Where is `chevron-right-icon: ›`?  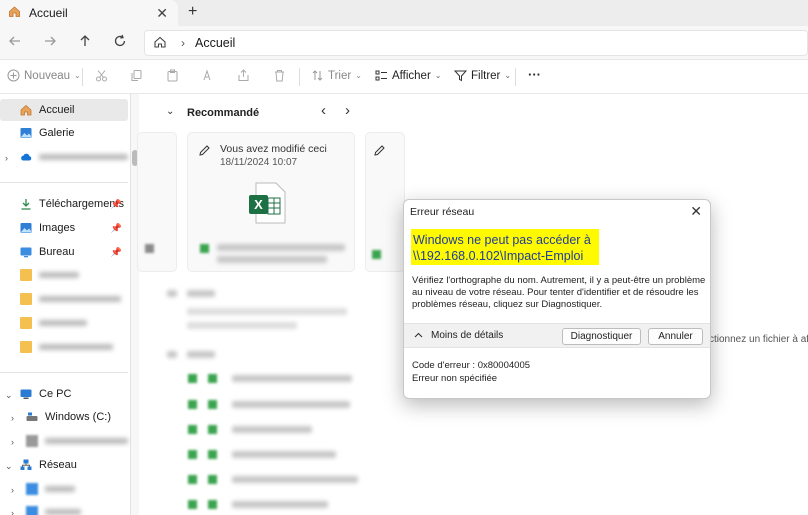 chevron-right-icon: › is located at coordinates (347, 110).